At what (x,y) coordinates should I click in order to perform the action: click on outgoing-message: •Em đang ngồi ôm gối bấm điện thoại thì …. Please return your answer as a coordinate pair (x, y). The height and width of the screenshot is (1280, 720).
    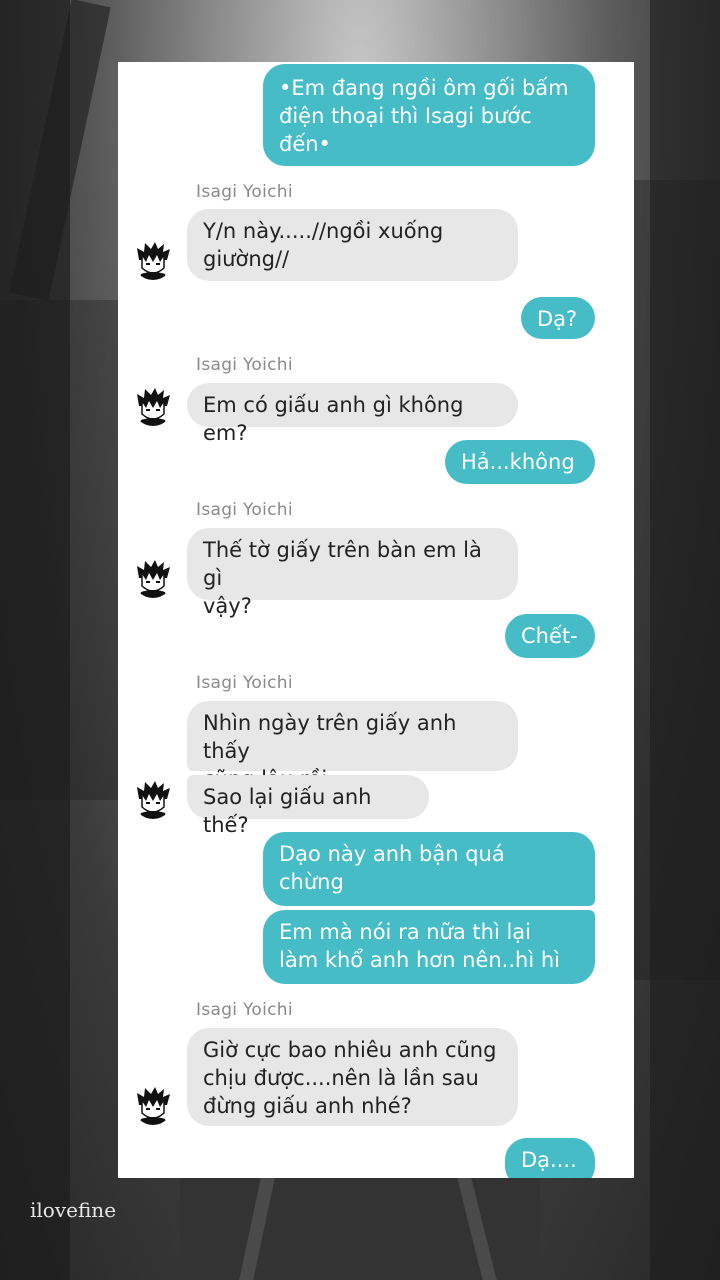
    Looking at the image, I should click on (429, 115).